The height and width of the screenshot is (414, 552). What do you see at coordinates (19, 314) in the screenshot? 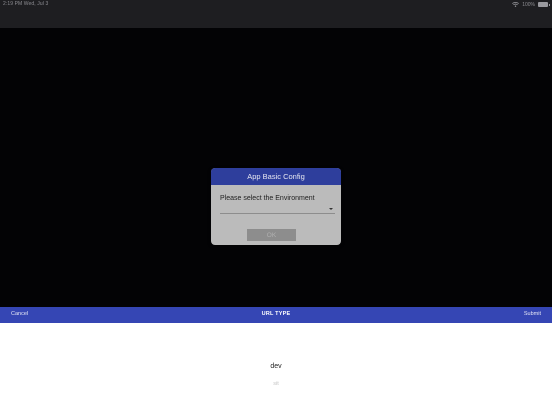
I see `cancel-button: Cancel` at bounding box center [19, 314].